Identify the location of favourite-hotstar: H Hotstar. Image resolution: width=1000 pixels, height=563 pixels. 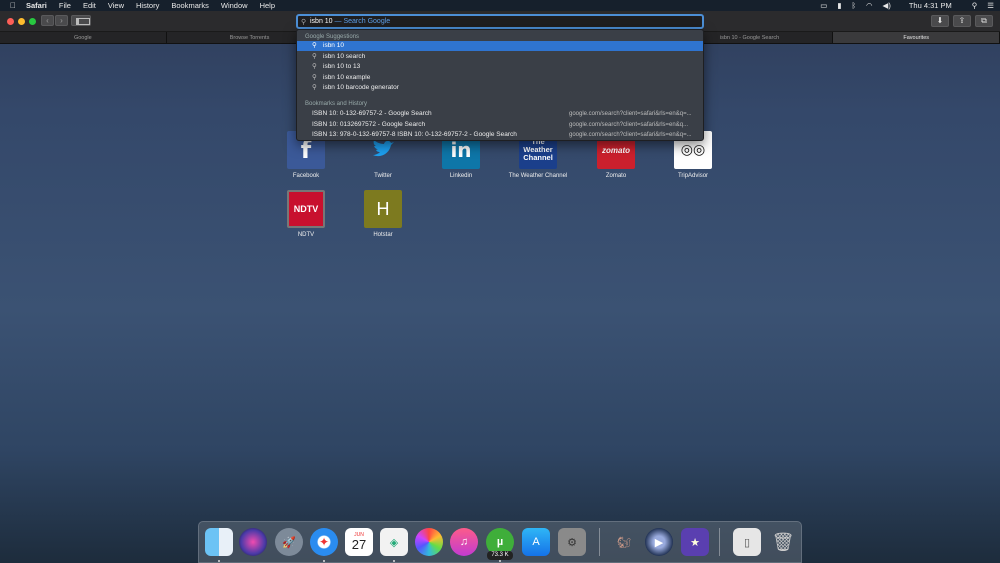
(383, 214).